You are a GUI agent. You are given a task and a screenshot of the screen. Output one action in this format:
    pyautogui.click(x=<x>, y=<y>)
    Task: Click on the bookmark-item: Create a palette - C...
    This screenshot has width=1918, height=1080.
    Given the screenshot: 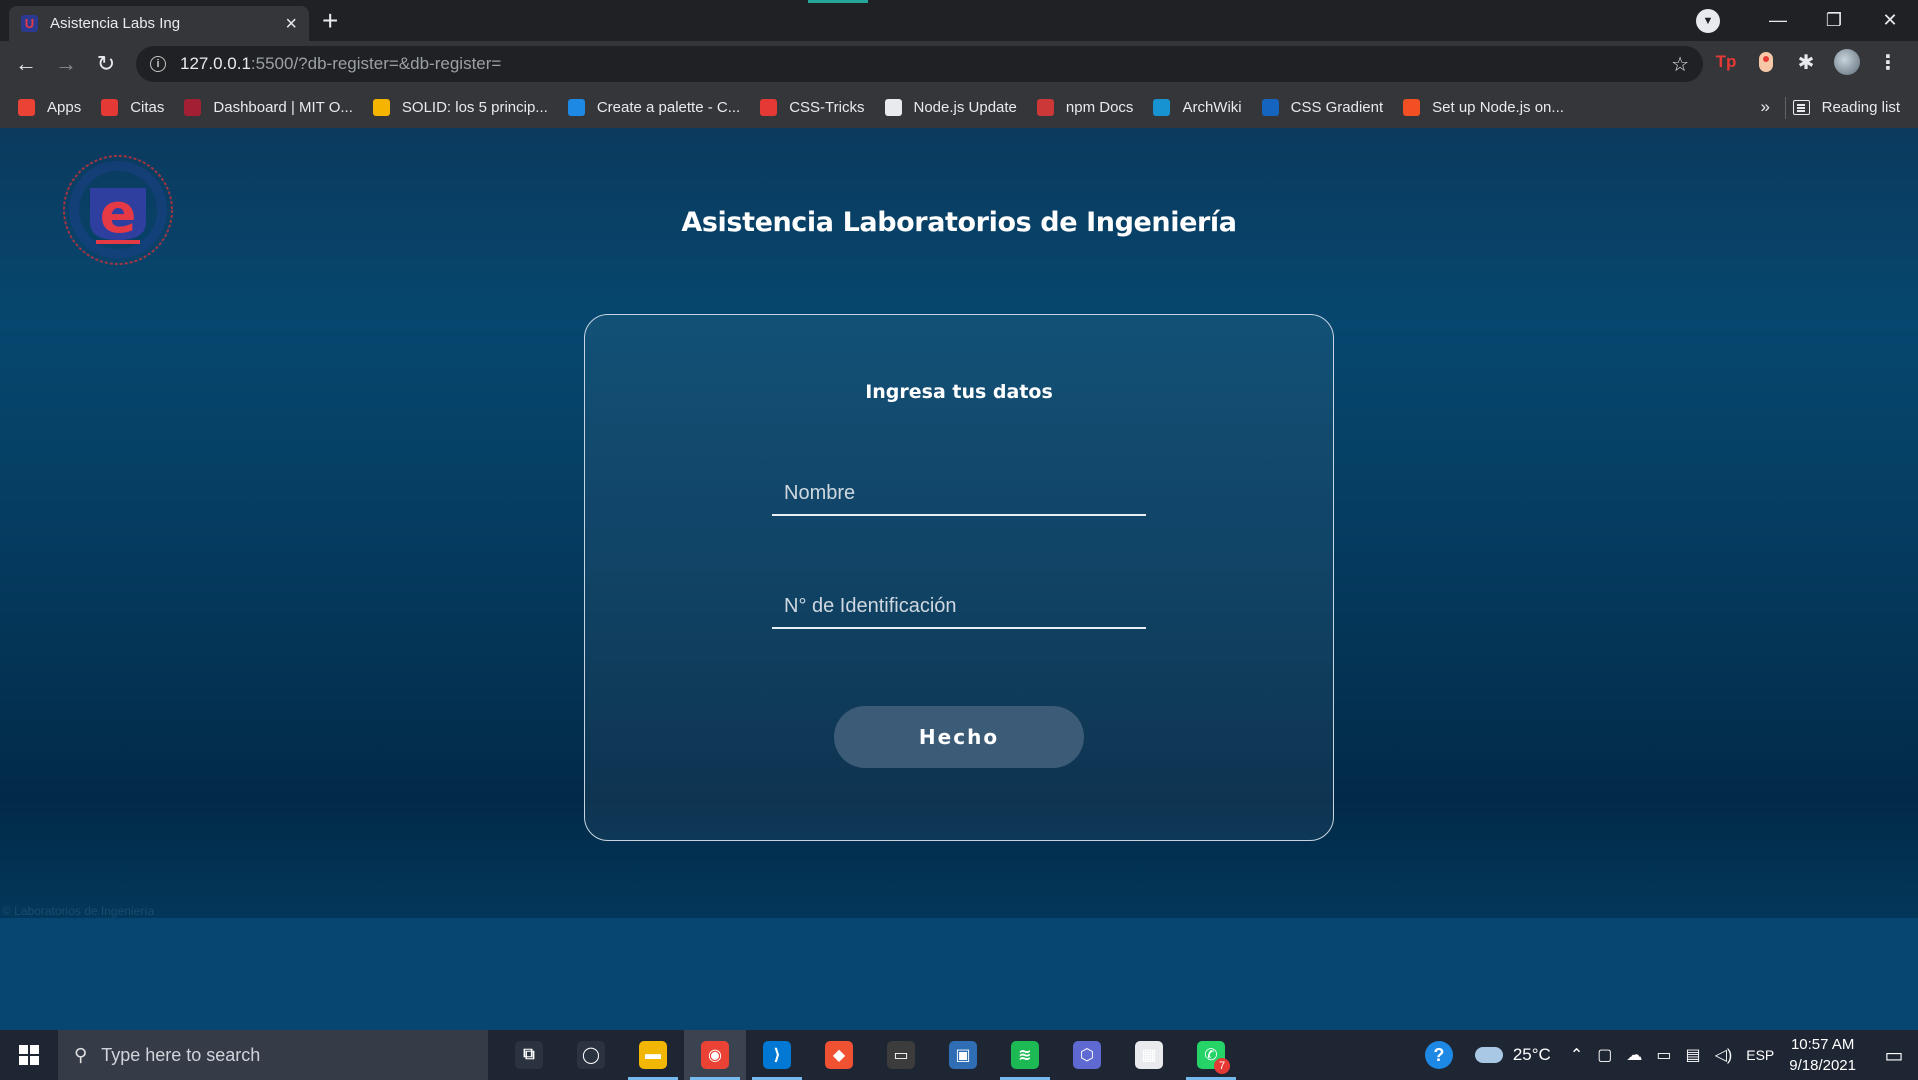 What is the action you would take?
    pyautogui.click(x=654, y=107)
    